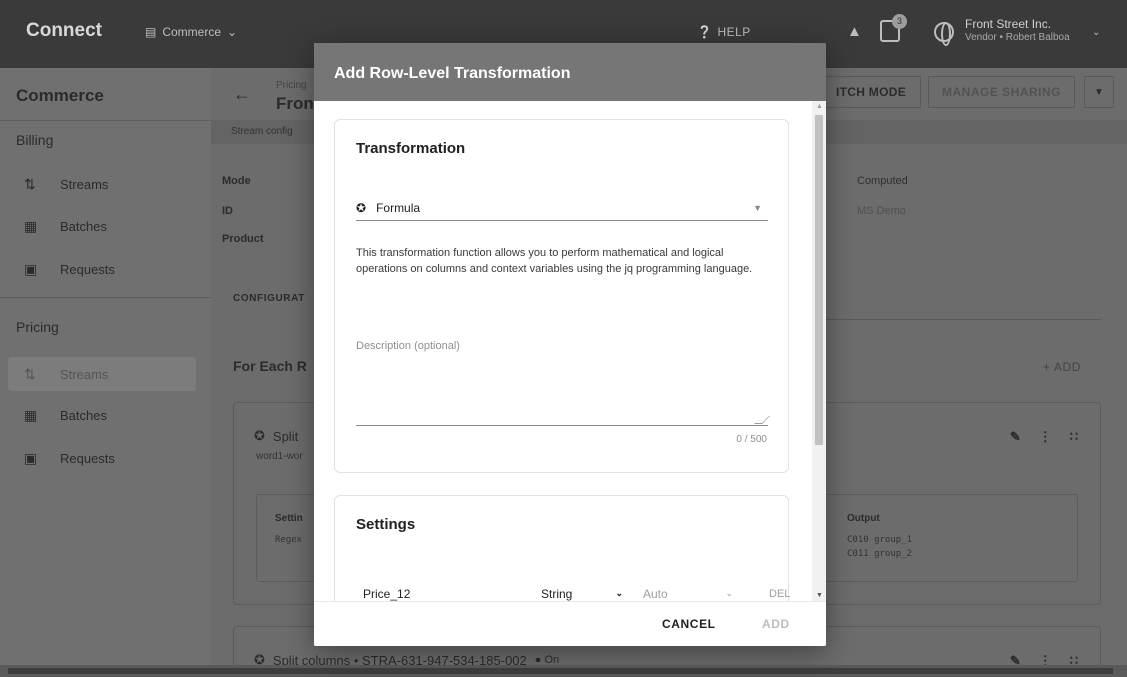  I want to click on mode-value: Computed, so click(882, 181).